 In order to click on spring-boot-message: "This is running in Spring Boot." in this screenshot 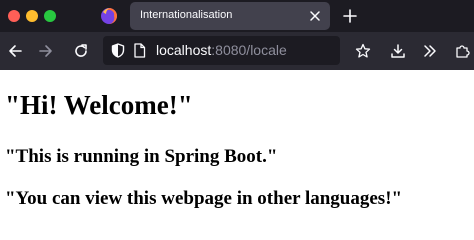, I will do `click(141, 156)`.